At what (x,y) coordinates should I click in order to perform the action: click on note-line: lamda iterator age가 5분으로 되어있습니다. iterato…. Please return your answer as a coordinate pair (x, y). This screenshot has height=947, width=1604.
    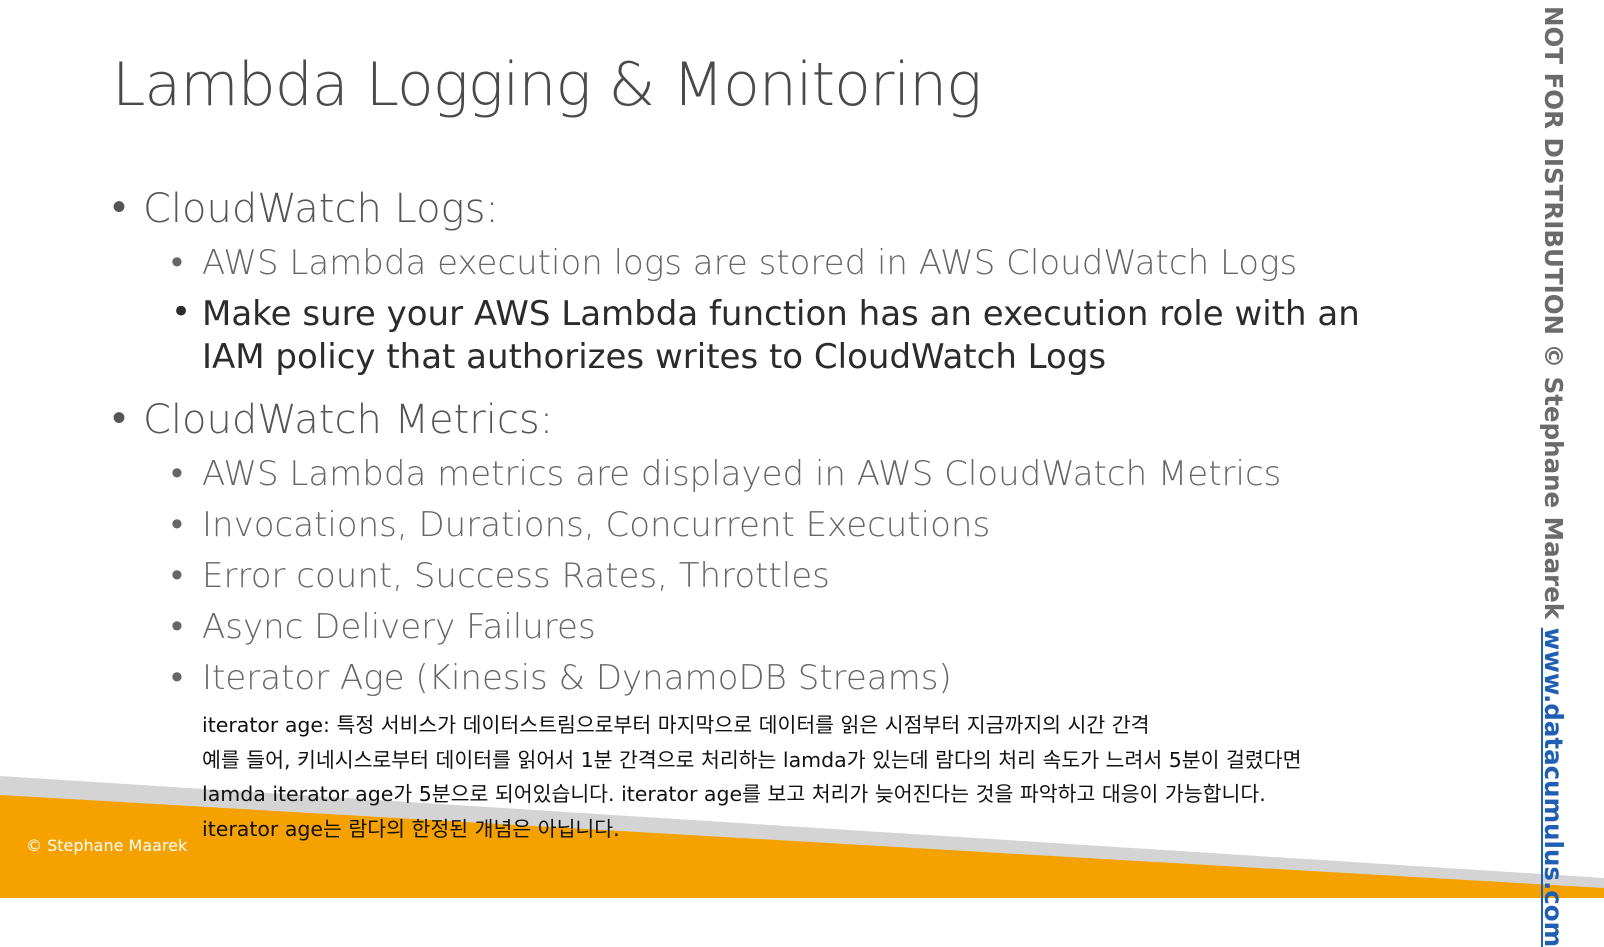
    Looking at the image, I should click on (734, 794).